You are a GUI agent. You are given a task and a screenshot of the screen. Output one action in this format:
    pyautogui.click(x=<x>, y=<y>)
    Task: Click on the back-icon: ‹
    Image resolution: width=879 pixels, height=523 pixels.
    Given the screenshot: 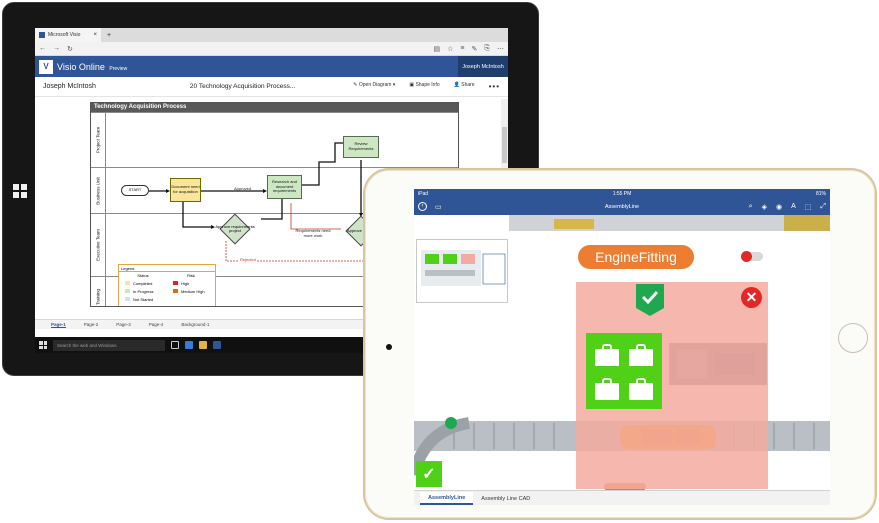 What is the action you would take?
    pyautogui.click(x=422, y=206)
    